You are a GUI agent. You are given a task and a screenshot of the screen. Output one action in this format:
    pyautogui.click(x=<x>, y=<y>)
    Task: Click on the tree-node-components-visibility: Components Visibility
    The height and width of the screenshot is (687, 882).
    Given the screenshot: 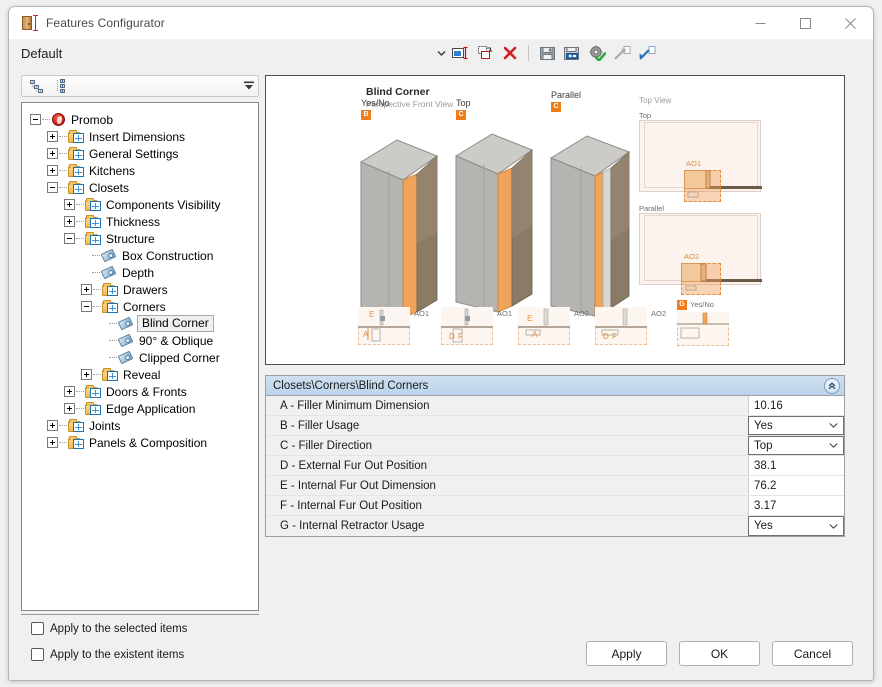 What is the action you would take?
    pyautogui.click(x=144, y=204)
    